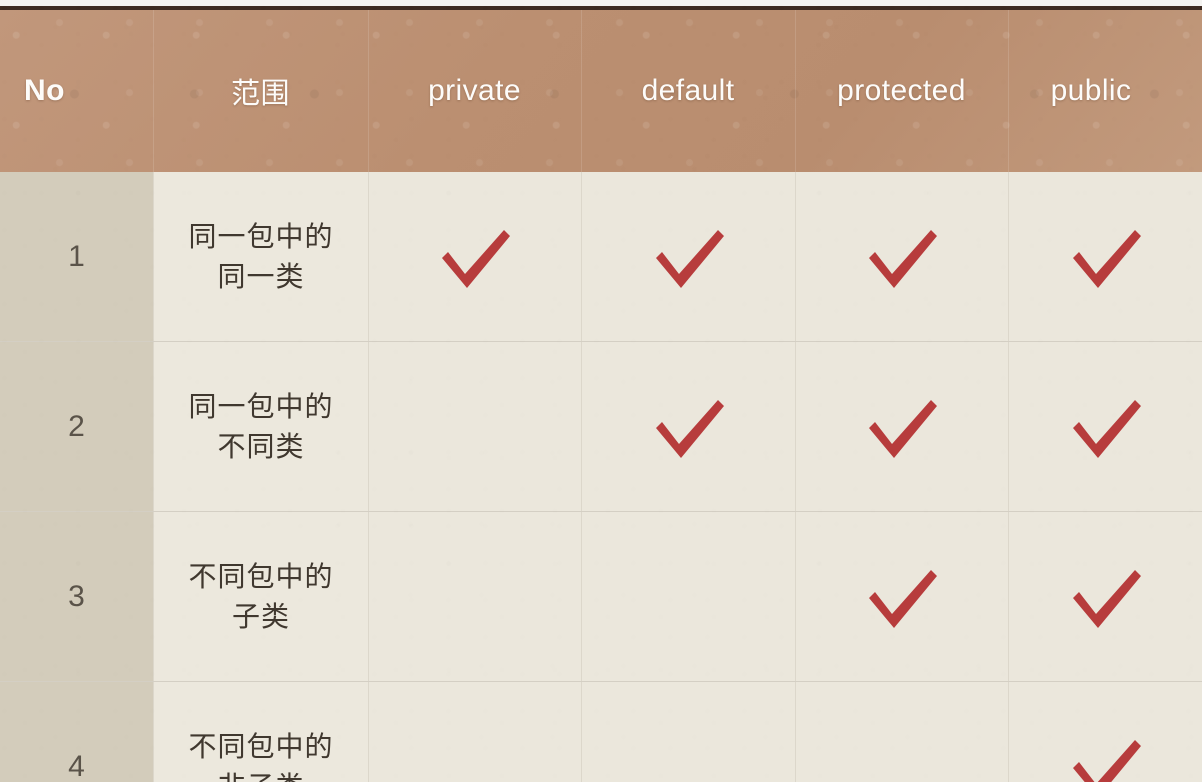 Image resolution: width=1202 pixels, height=782 pixels. Describe the element at coordinates (474, 91) in the screenshot. I see `column-header-private: private` at that location.